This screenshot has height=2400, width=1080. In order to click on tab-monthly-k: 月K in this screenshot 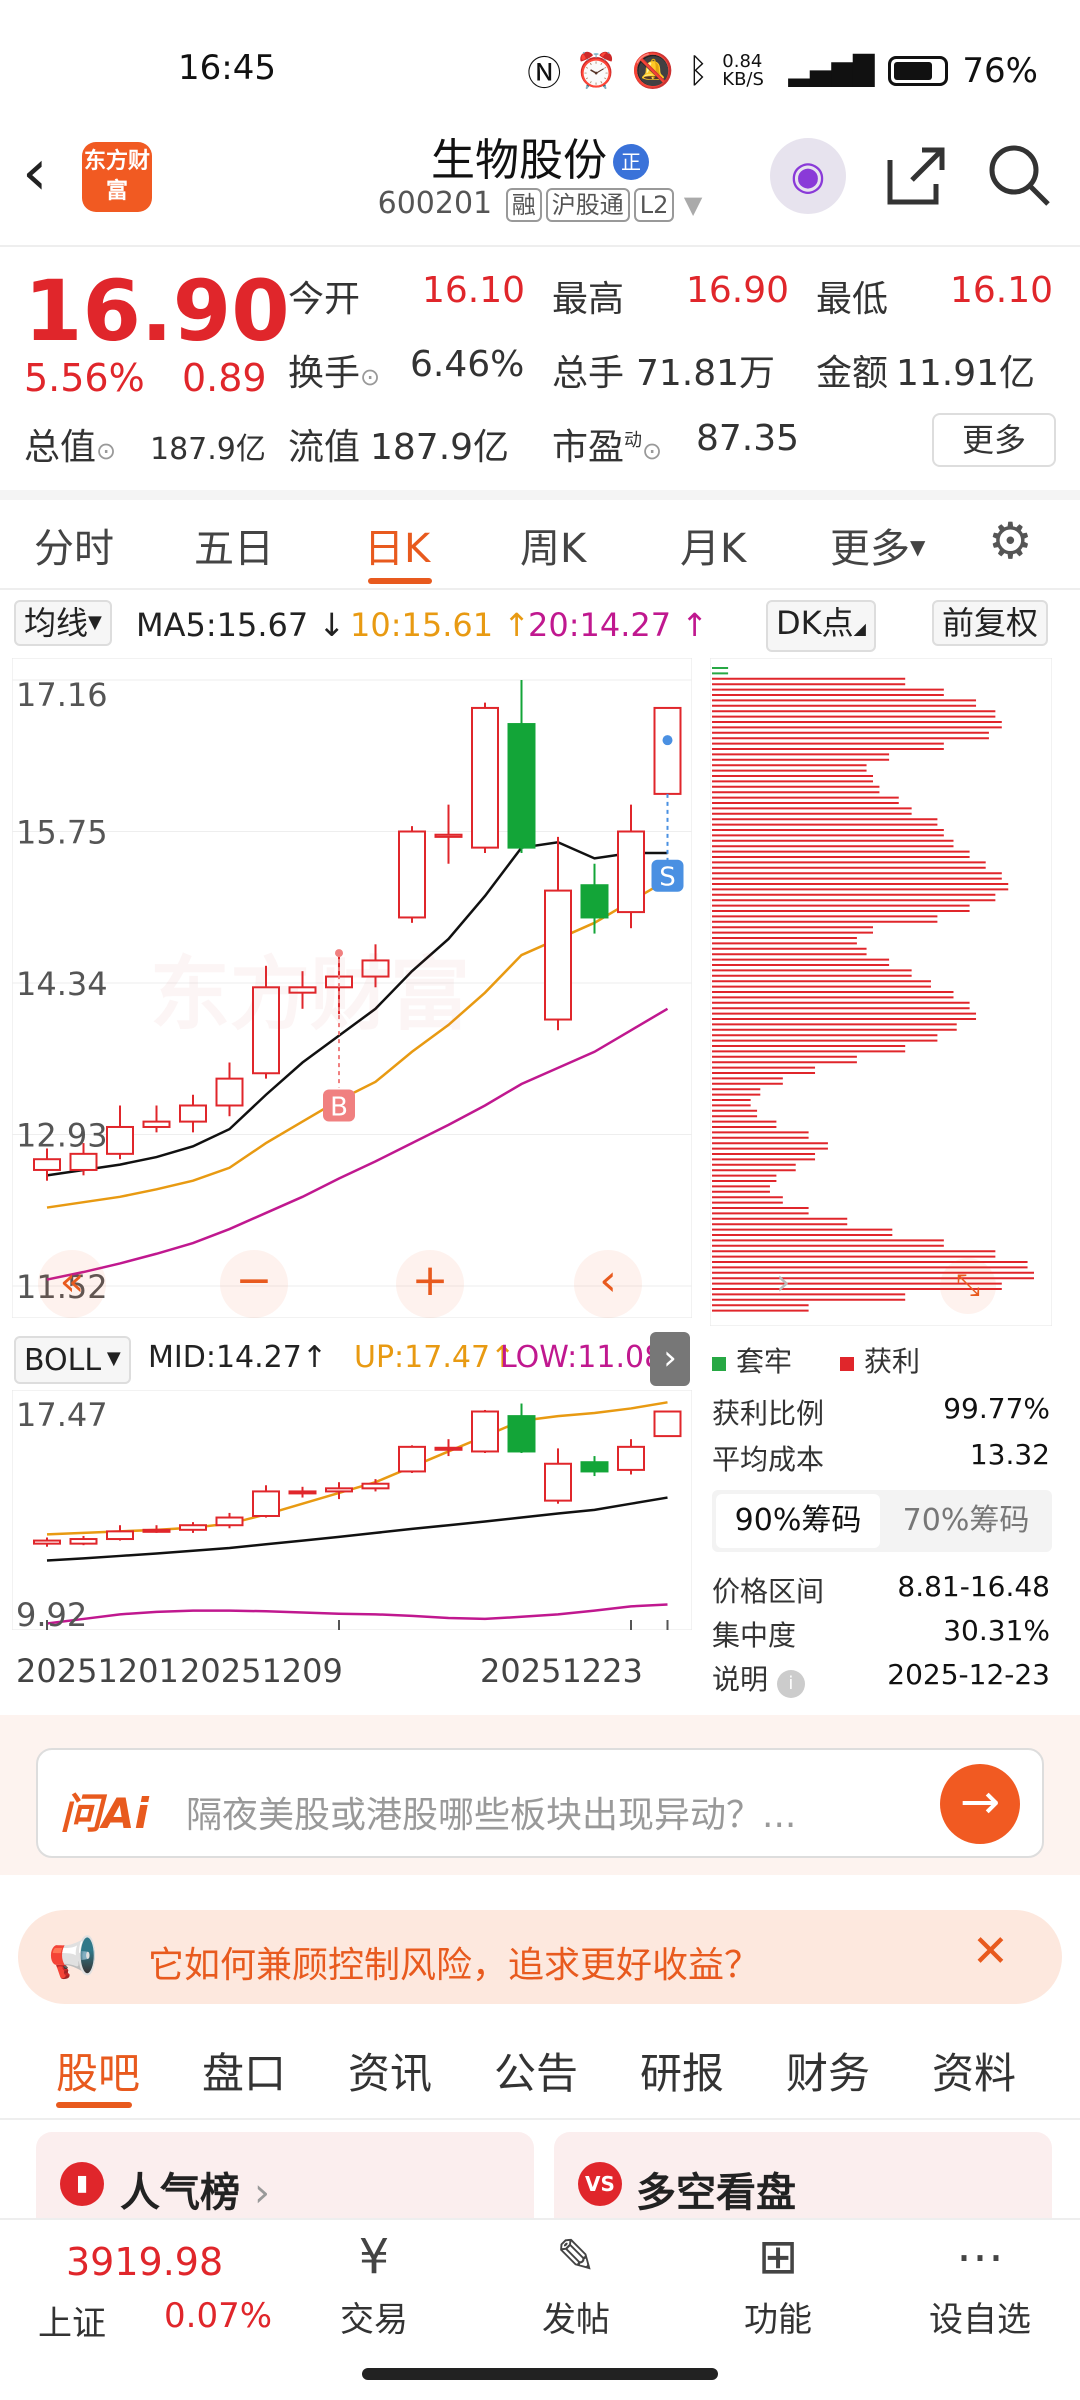, I will do `click(713, 545)`.